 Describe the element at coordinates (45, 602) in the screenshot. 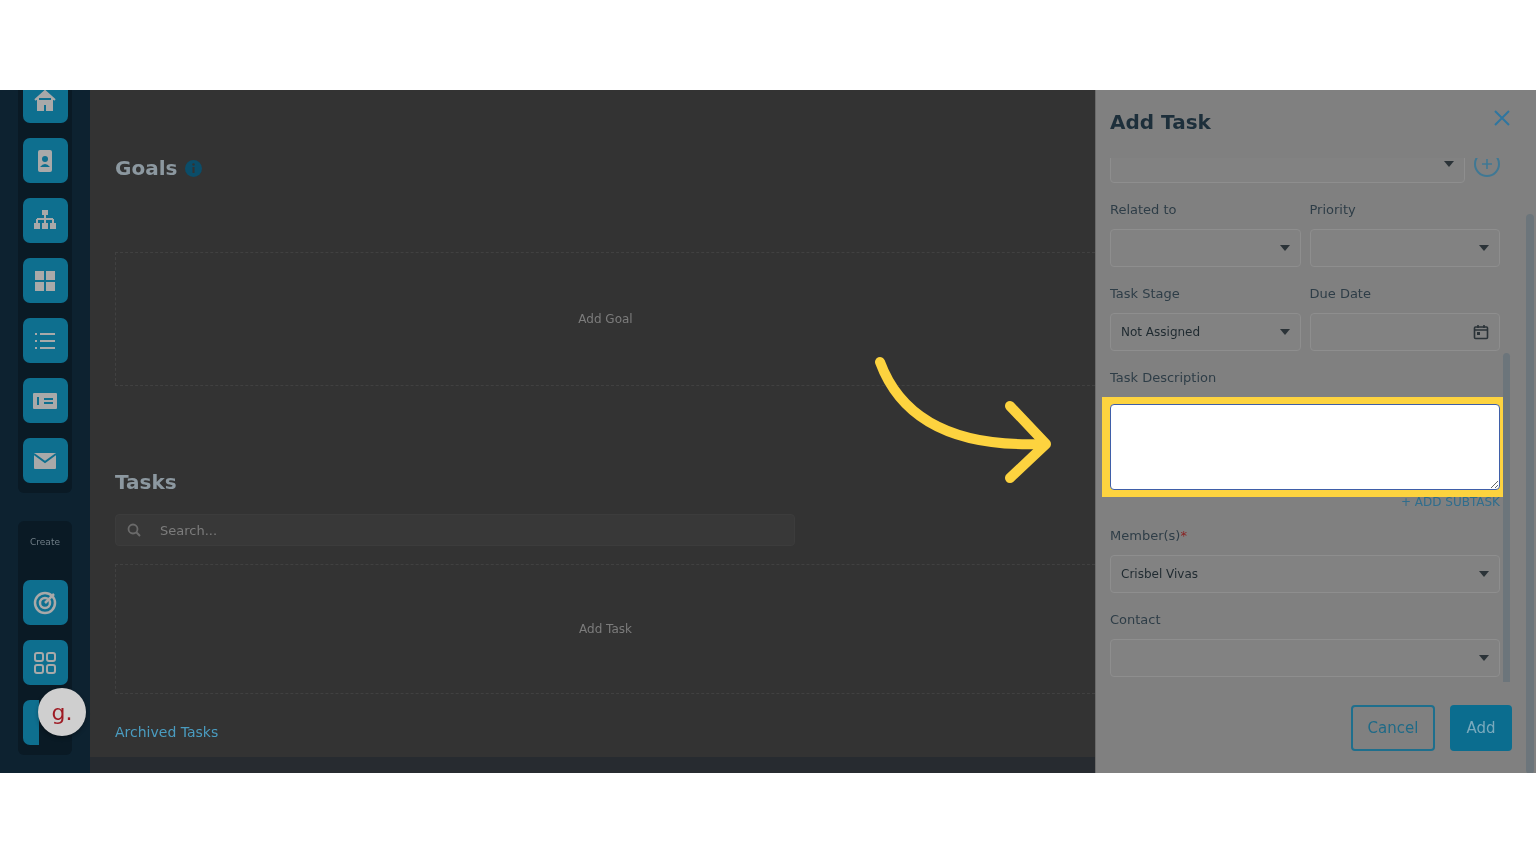

I see `target-button` at that location.